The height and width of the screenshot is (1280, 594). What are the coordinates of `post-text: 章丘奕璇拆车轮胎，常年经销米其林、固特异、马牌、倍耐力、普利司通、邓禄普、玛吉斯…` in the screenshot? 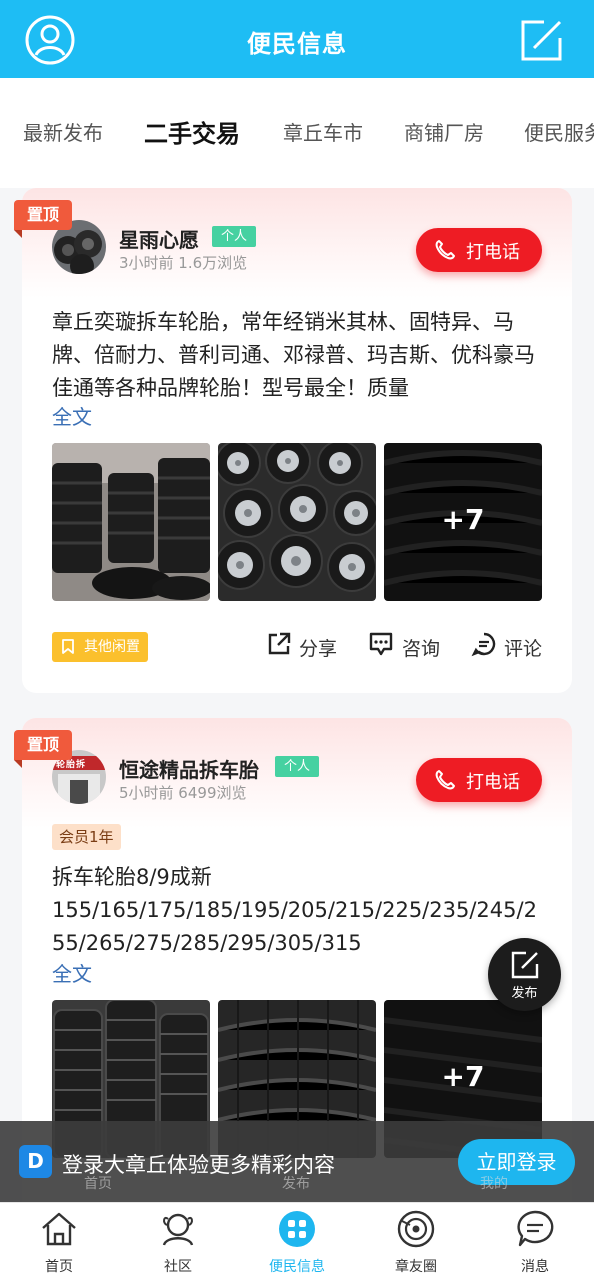 It's located at (298, 355).